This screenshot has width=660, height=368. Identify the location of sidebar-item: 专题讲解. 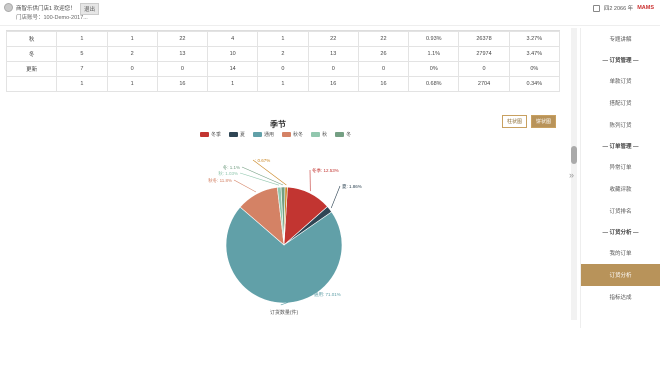
(620, 39).